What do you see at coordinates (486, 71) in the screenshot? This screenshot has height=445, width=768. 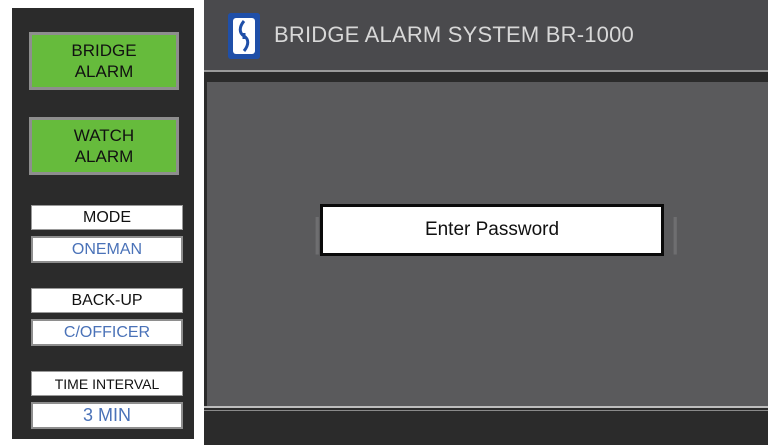 I see `header-divider` at bounding box center [486, 71].